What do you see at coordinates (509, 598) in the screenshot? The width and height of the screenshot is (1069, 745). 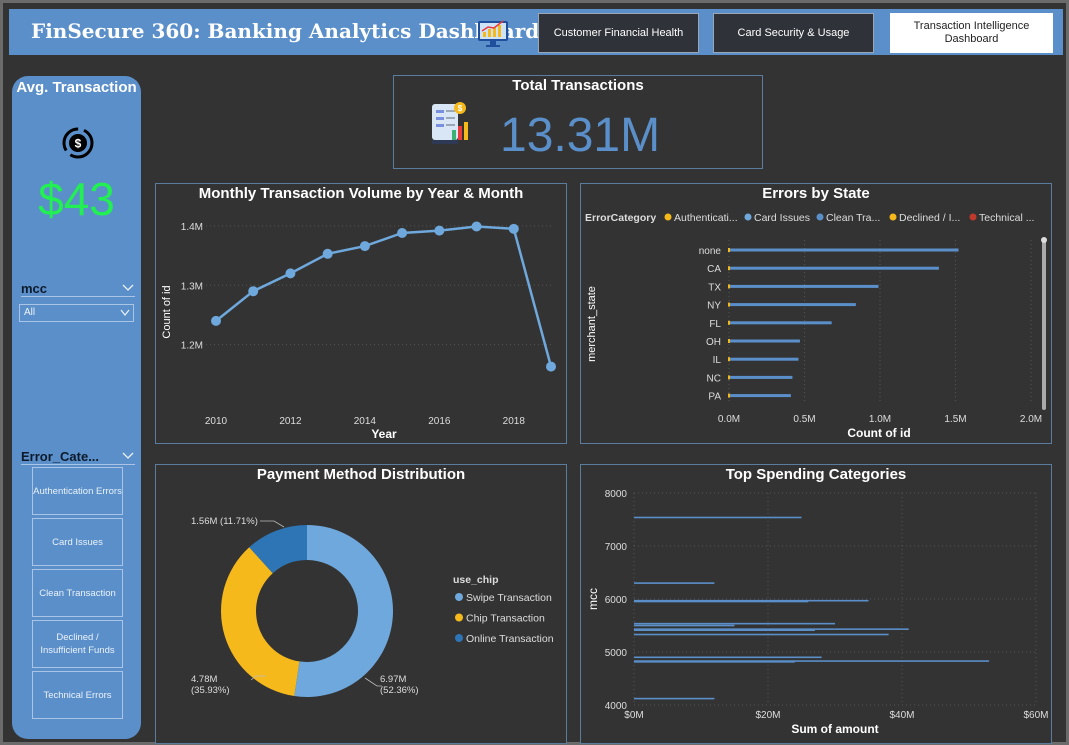 I see `legend-item: Swipe Transaction` at bounding box center [509, 598].